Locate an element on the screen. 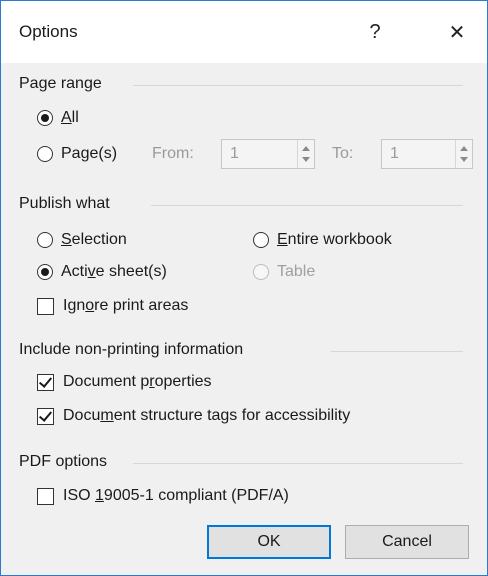 Image resolution: width=488 pixels, height=576 pixels. cancel-button: Cancel is located at coordinates (407, 542).